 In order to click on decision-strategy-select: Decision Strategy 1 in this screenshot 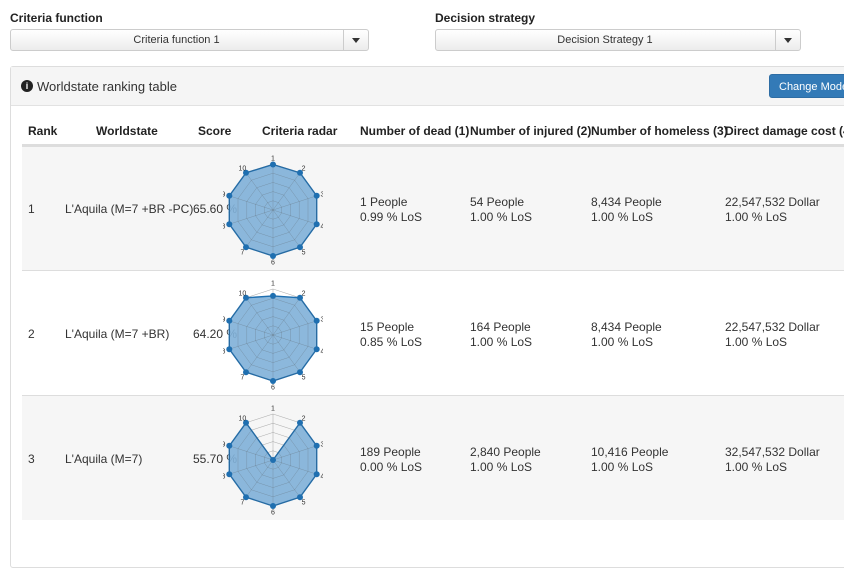, I will do `click(618, 40)`.